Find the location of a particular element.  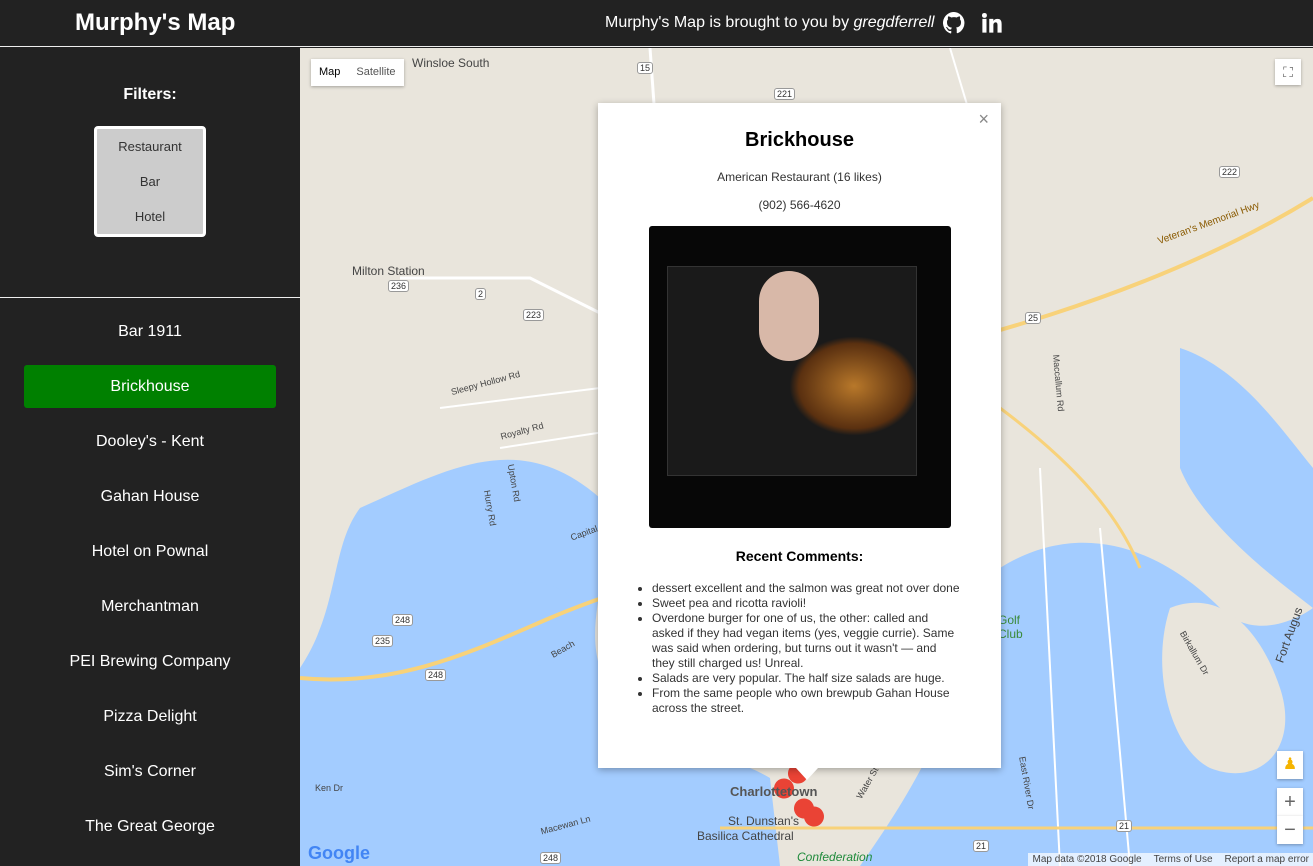

report-error-link: Report a map error is located at coordinates (1267, 859).